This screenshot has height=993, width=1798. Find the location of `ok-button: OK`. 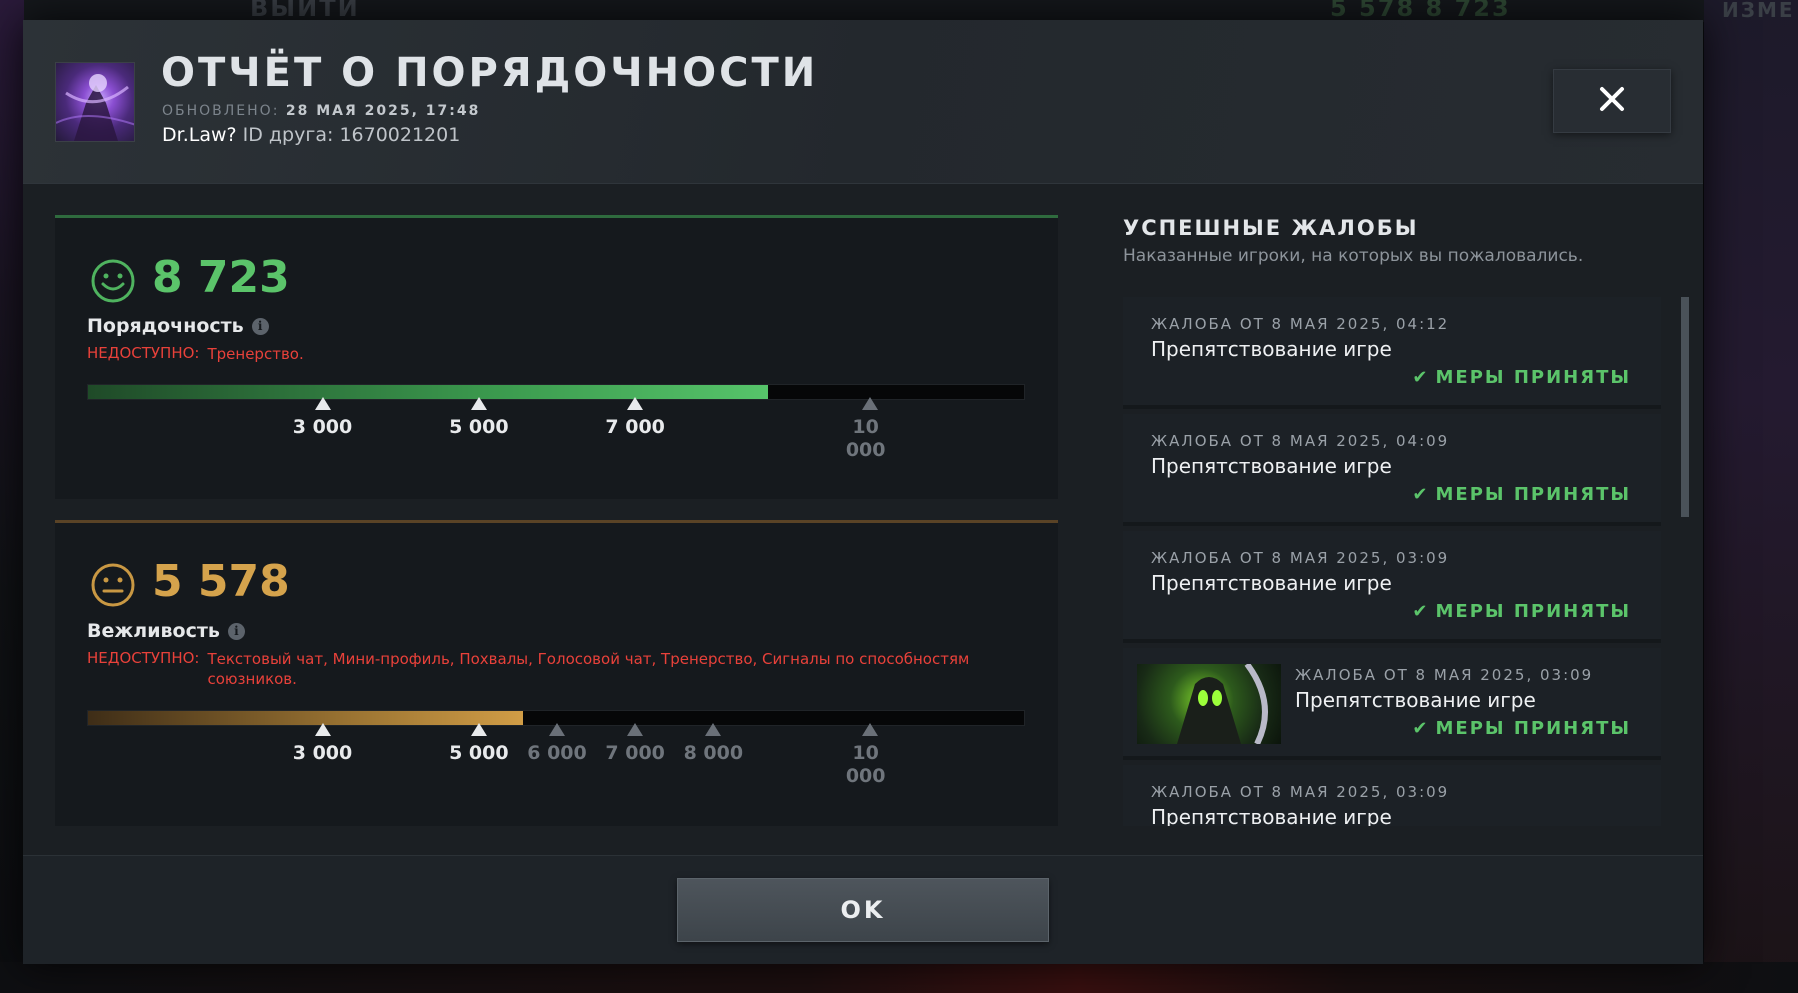

ok-button: OK is located at coordinates (863, 910).